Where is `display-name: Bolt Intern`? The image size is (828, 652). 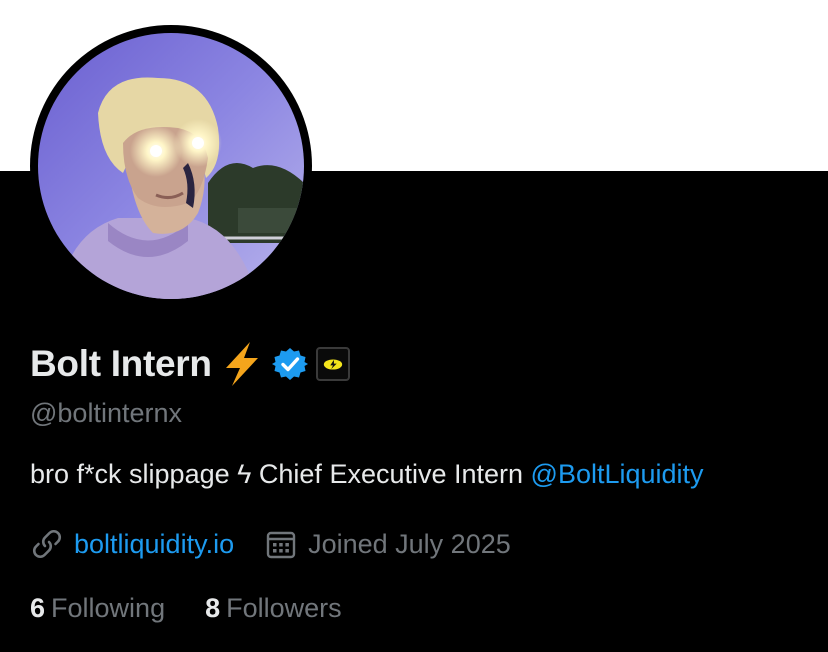 display-name: Bolt Intern is located at coordinates (121, 363).